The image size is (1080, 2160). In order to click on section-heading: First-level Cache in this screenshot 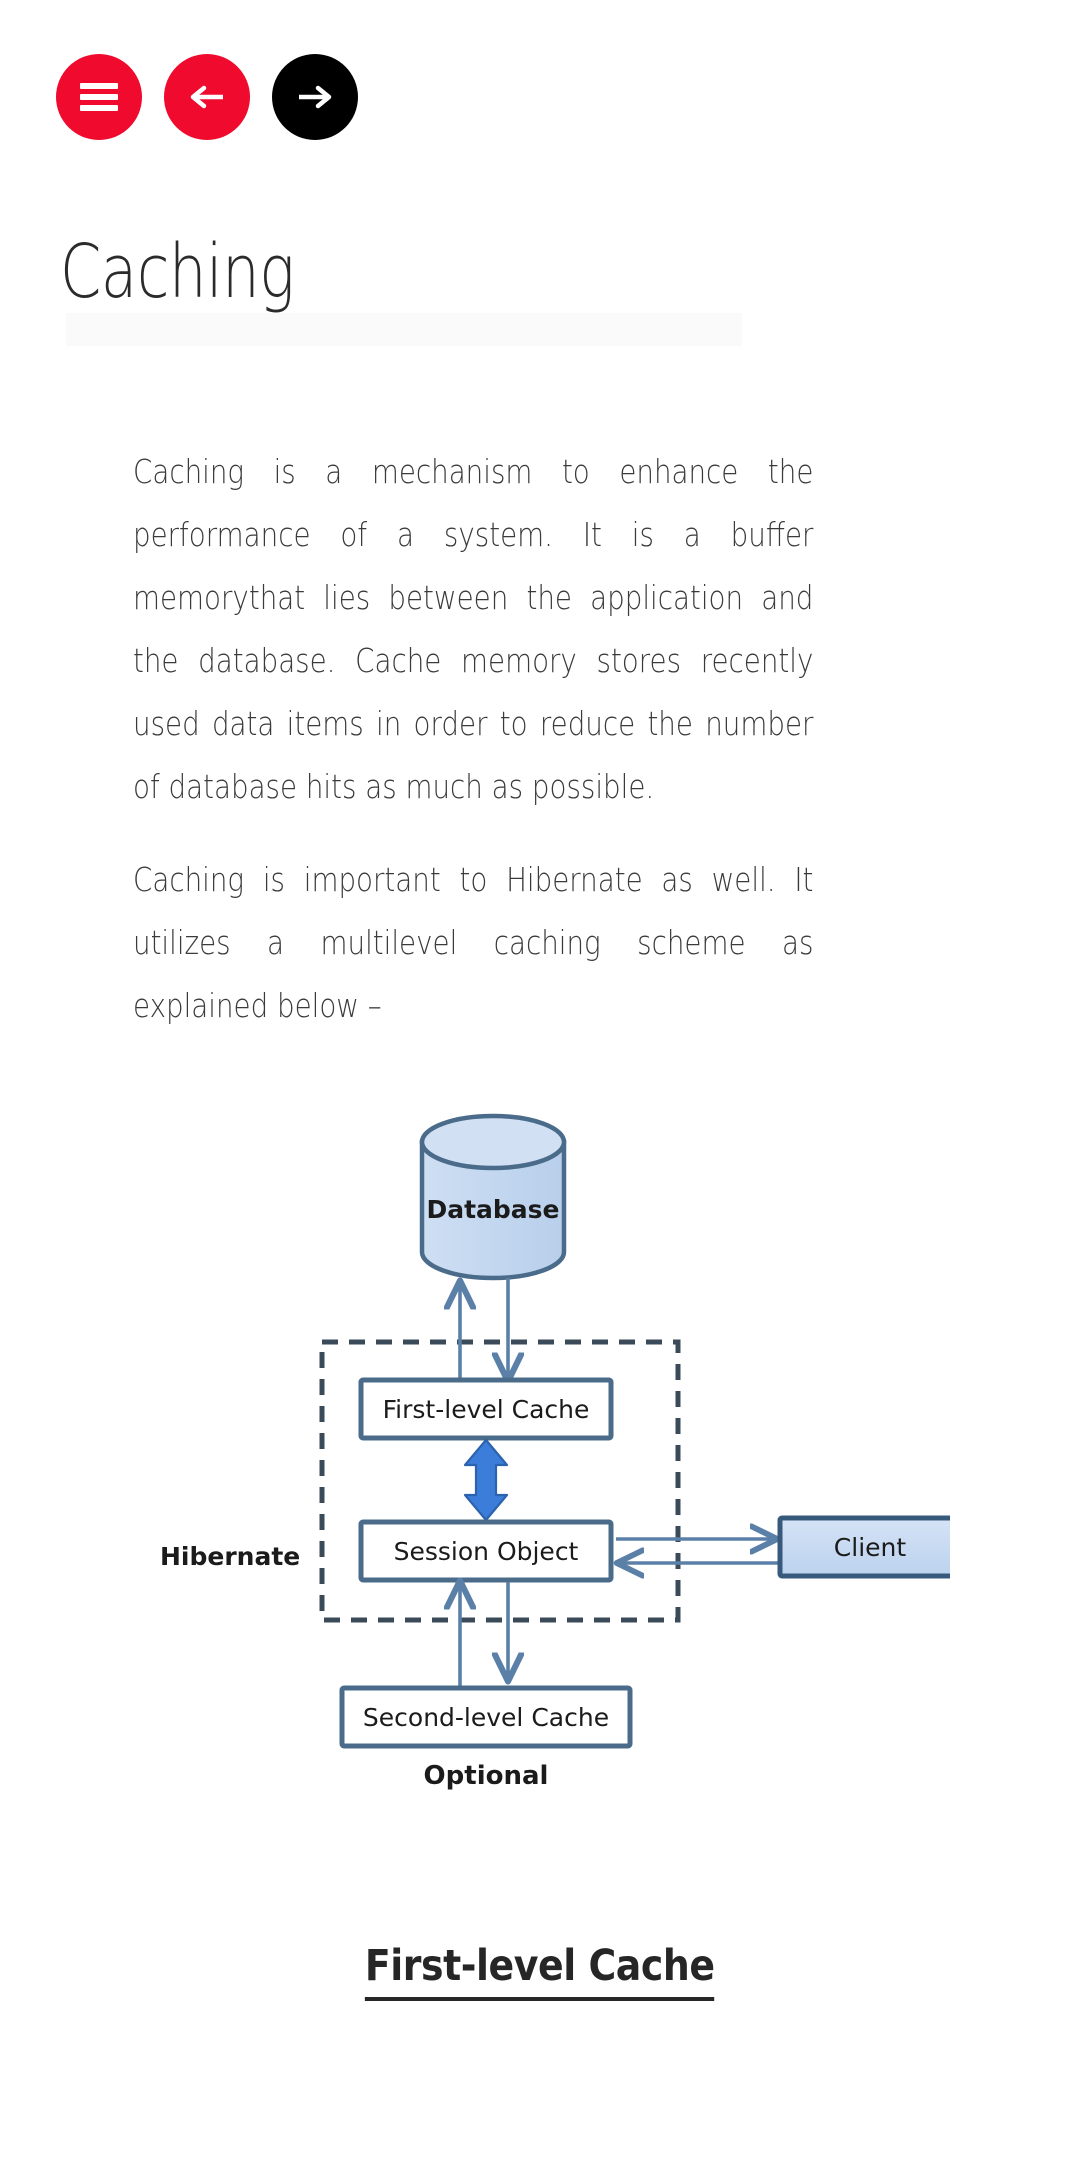, I will do `click(540, 1971)`.